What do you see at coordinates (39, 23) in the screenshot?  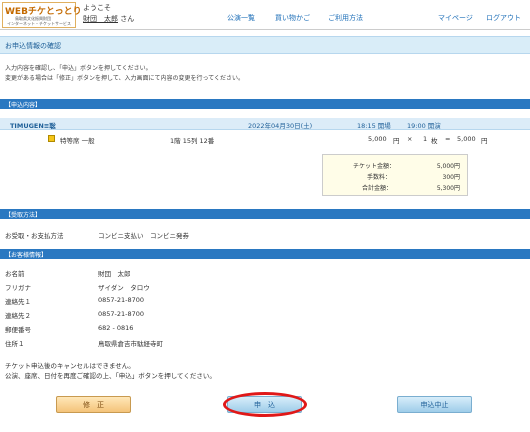 I see `logo-tagline: インターネット・チケットサービス` at bounding box center [39, 23].